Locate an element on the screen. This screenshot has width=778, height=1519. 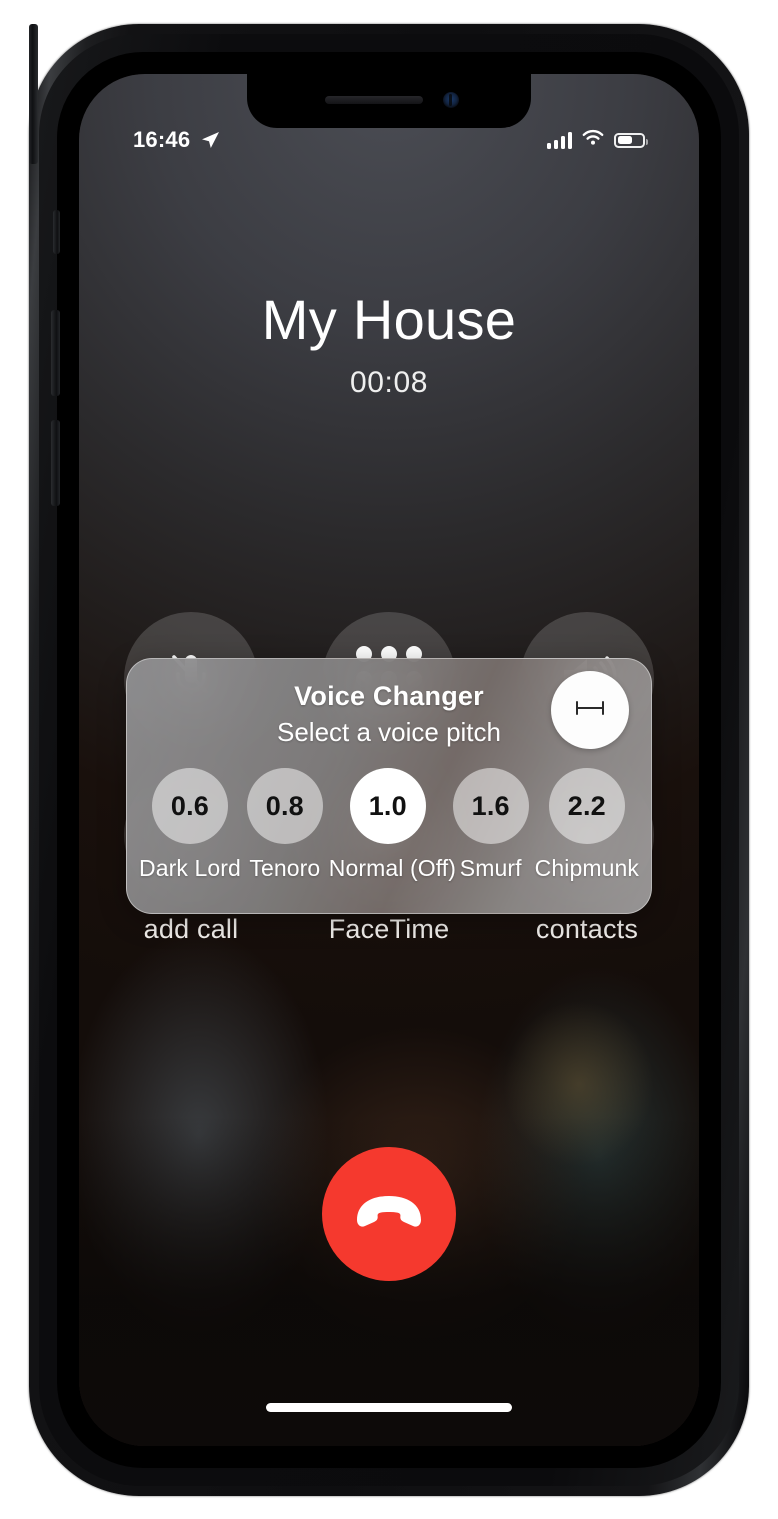
battery-icon is located at coordinates (631, 140).